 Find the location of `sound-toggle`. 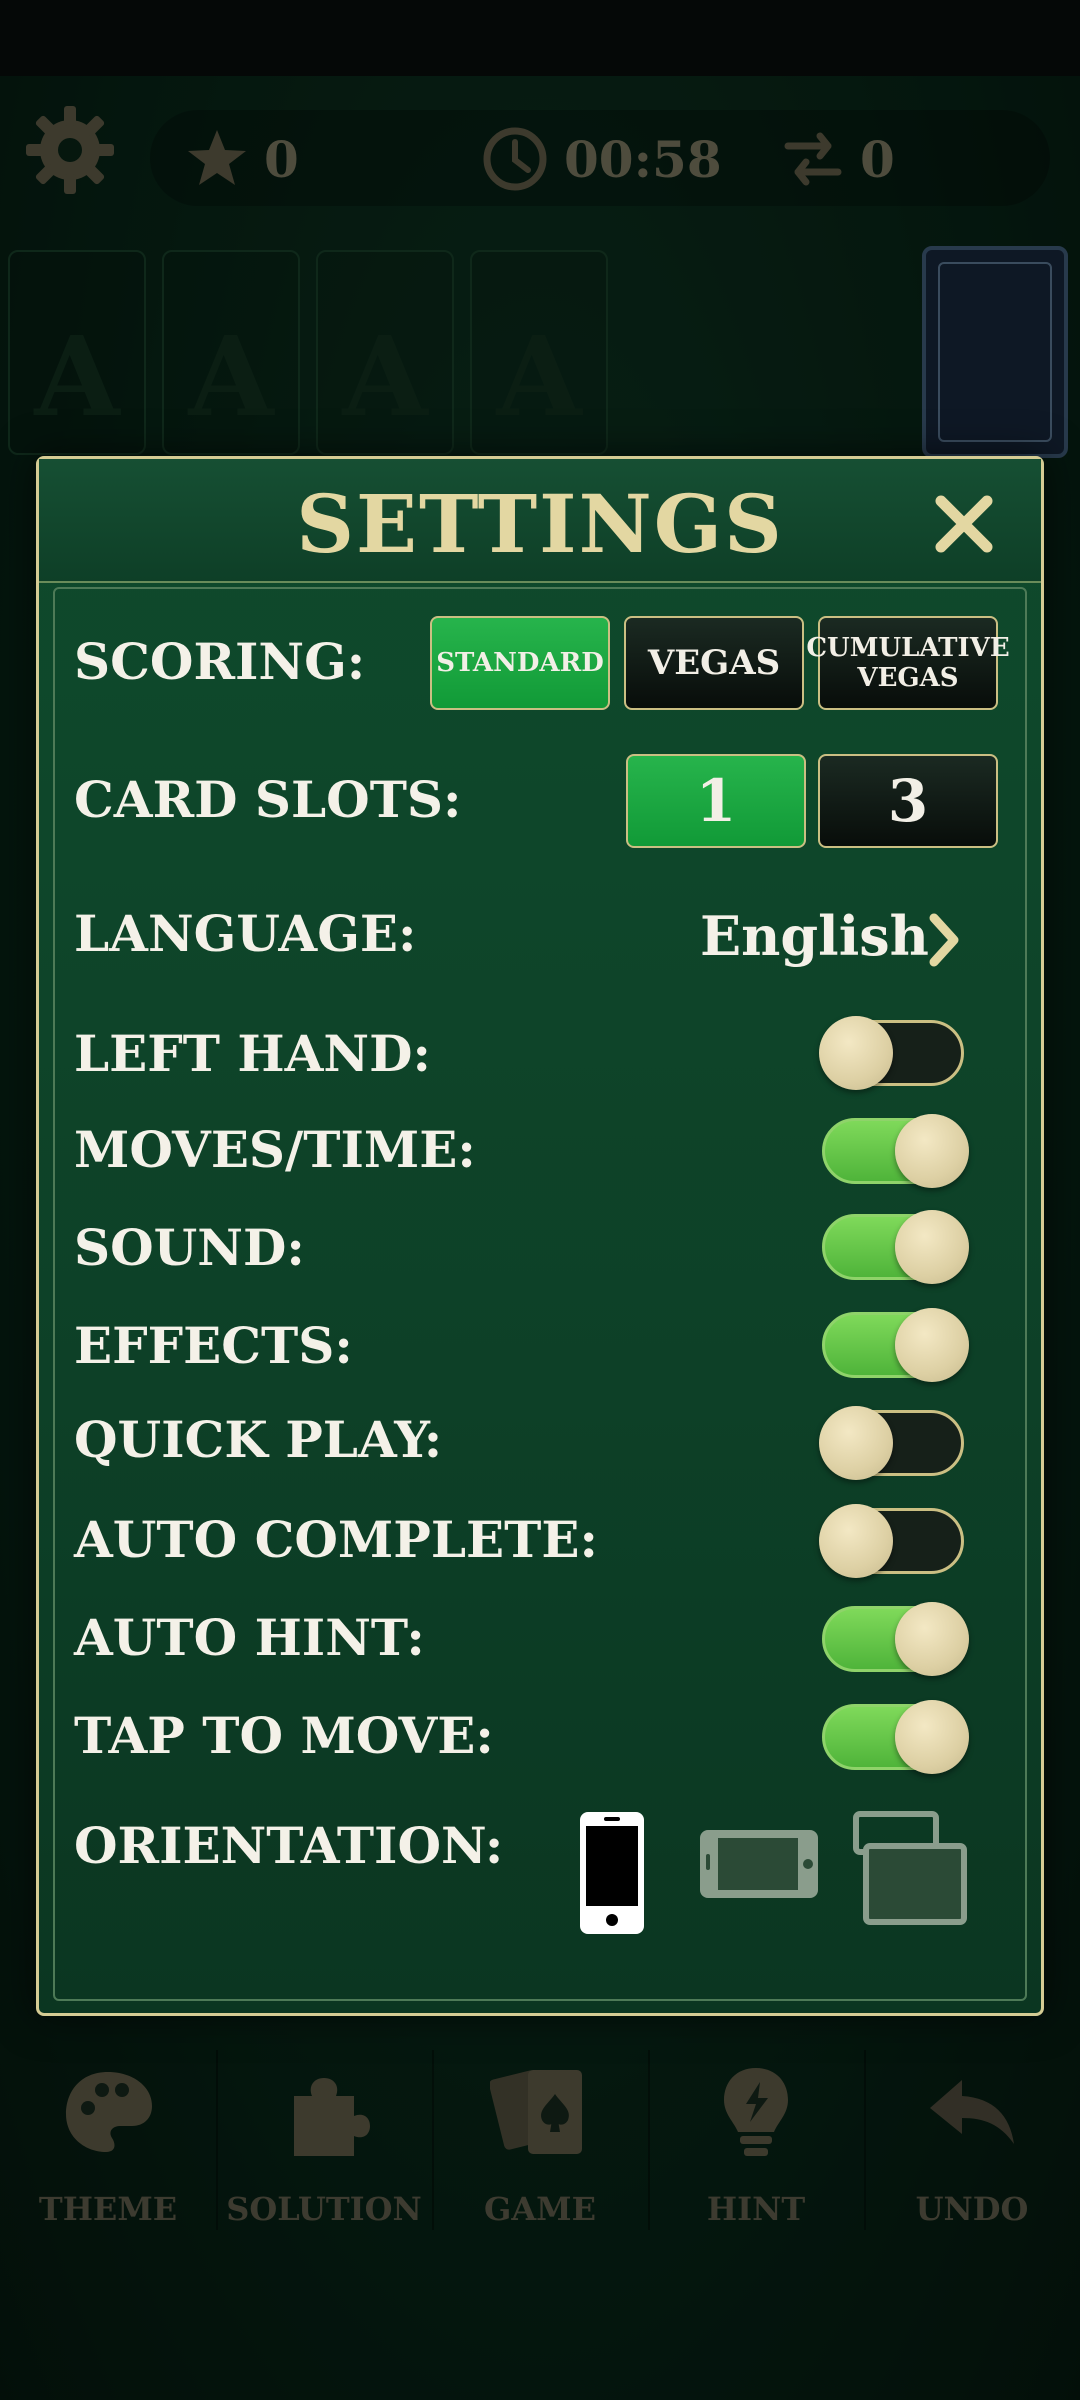

sound-toggle is located at coordinates (895, 1247).